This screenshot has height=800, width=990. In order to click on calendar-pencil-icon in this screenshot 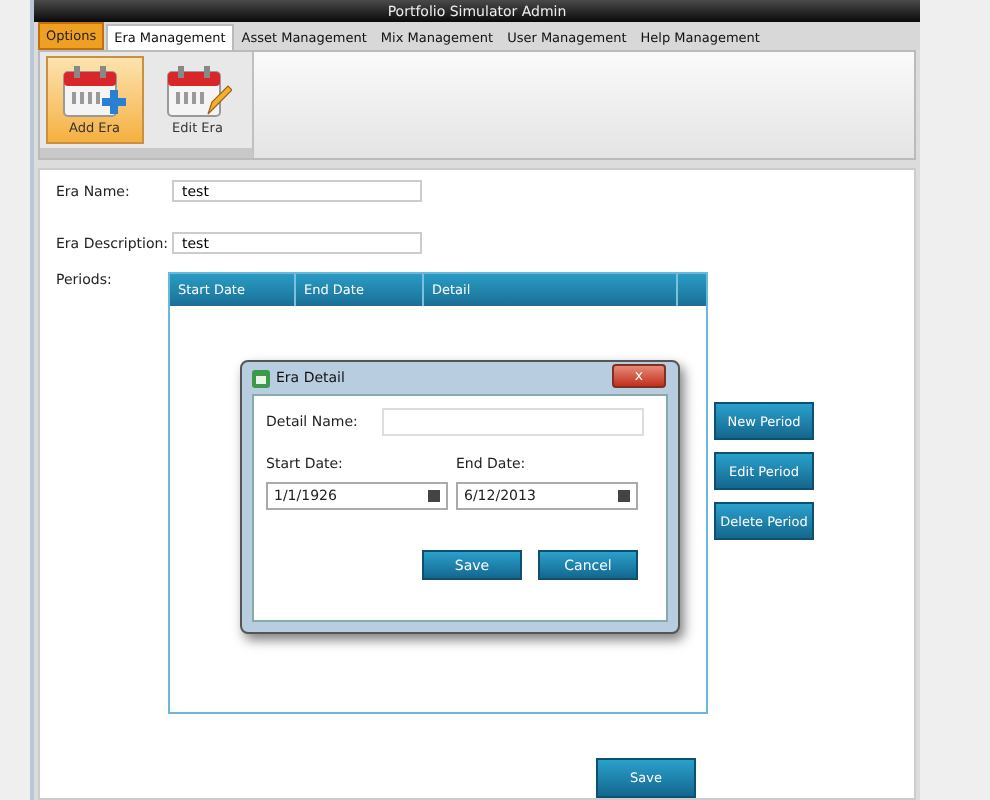, I will do `click(197, 92)`.